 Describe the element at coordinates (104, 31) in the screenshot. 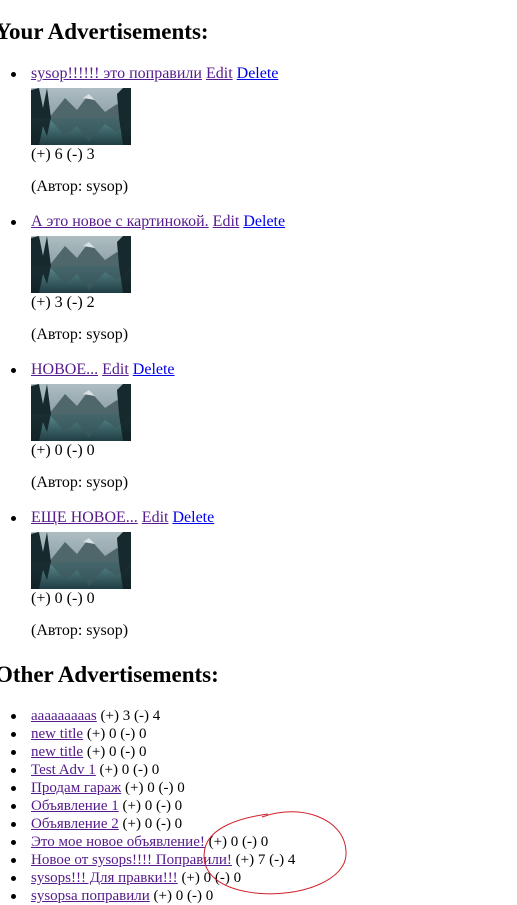

I see `your-advertisements-heading: Your Advertisements:` at that location.